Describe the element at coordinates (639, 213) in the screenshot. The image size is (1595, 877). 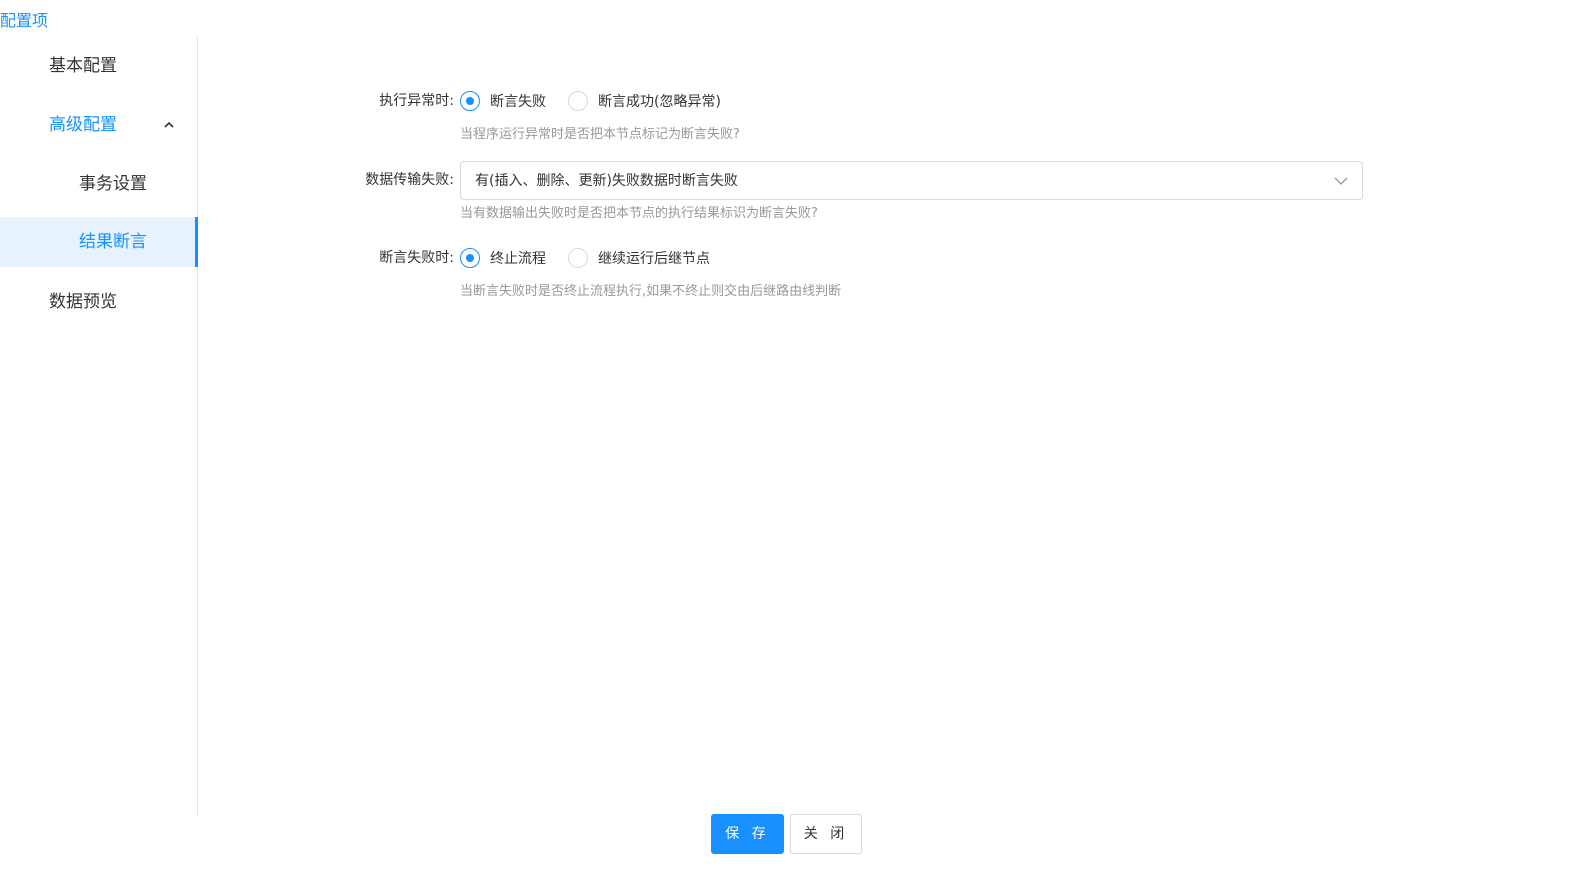
I see `transfer-failure-help-text: 当有数据输出失败时是否把本节点的执行结果标识为断言失败?` at that location.